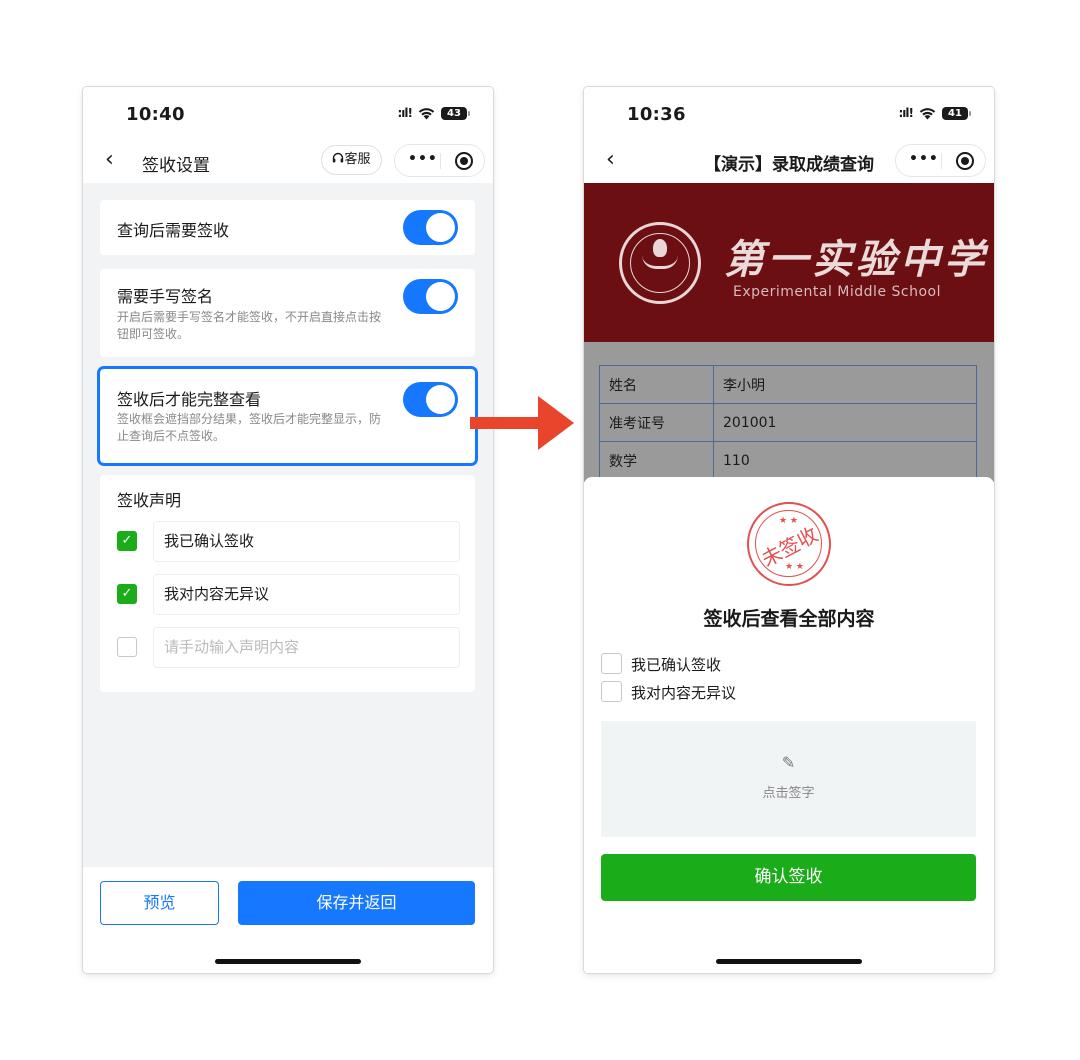 This screenshot has width=1080, height=1060. Describe the element at coordinates (430, 399) in the screenshot. I see `toggle-full-view` at that location.